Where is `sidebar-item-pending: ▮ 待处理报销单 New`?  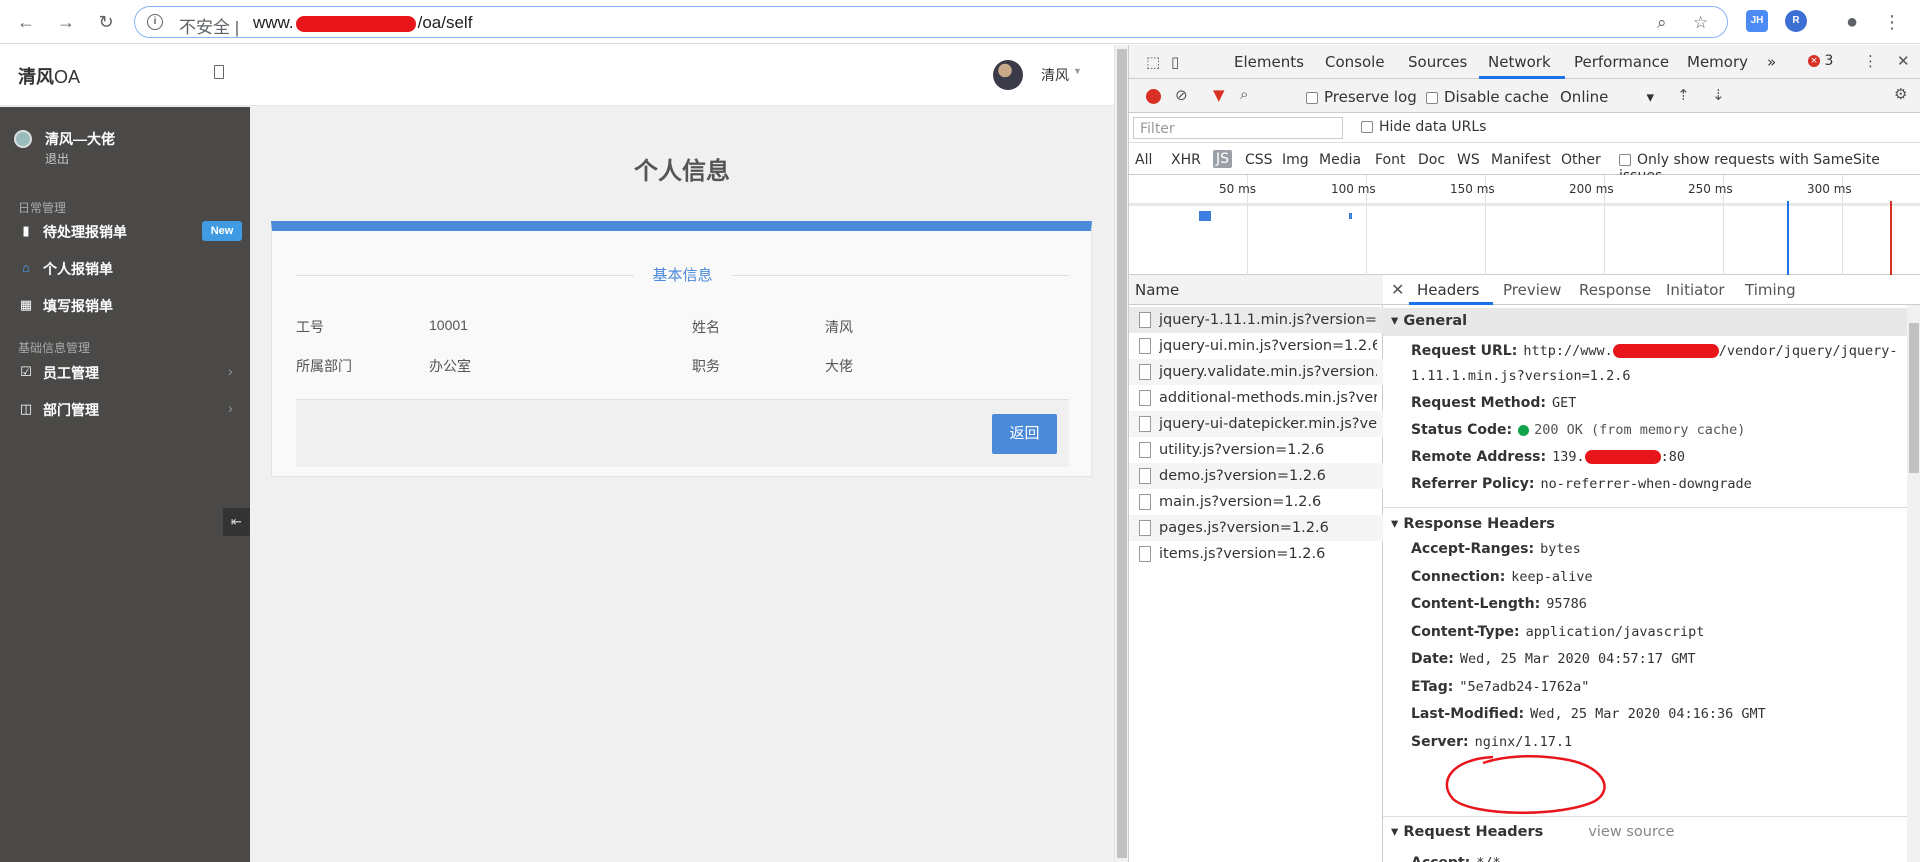
sidebar-item-pending: ▮ 待处理报销单 New is located at coordinates (125, 231).